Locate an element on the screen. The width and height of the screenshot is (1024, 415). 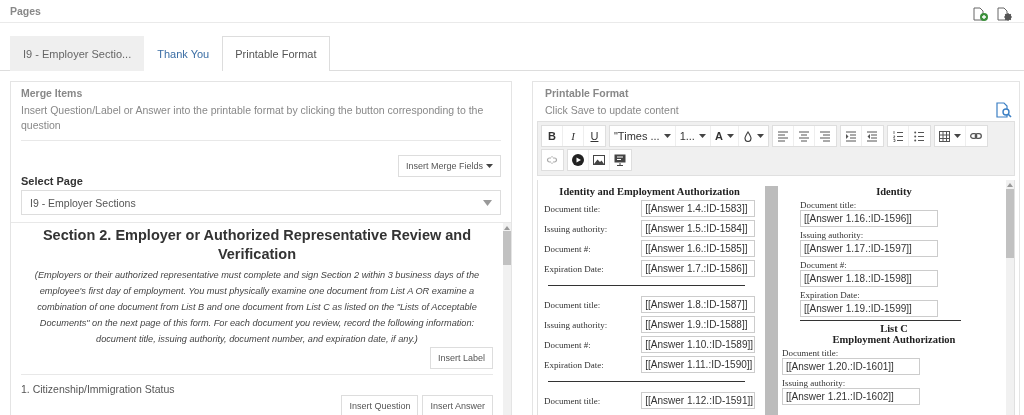
answer-field: [[Answer 1.17.:ID-1597]] is located at coordinates (869, 248).